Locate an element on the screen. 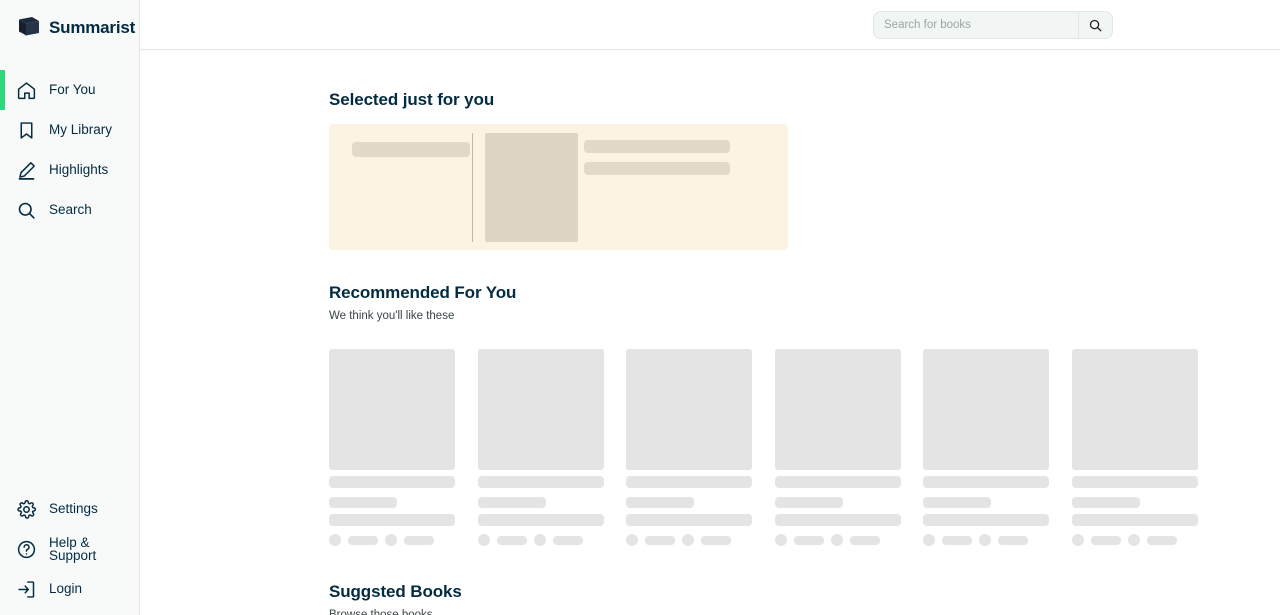 The image size is (1280, 615). brand-logo: Summarist is located at coordinates (69, 28).